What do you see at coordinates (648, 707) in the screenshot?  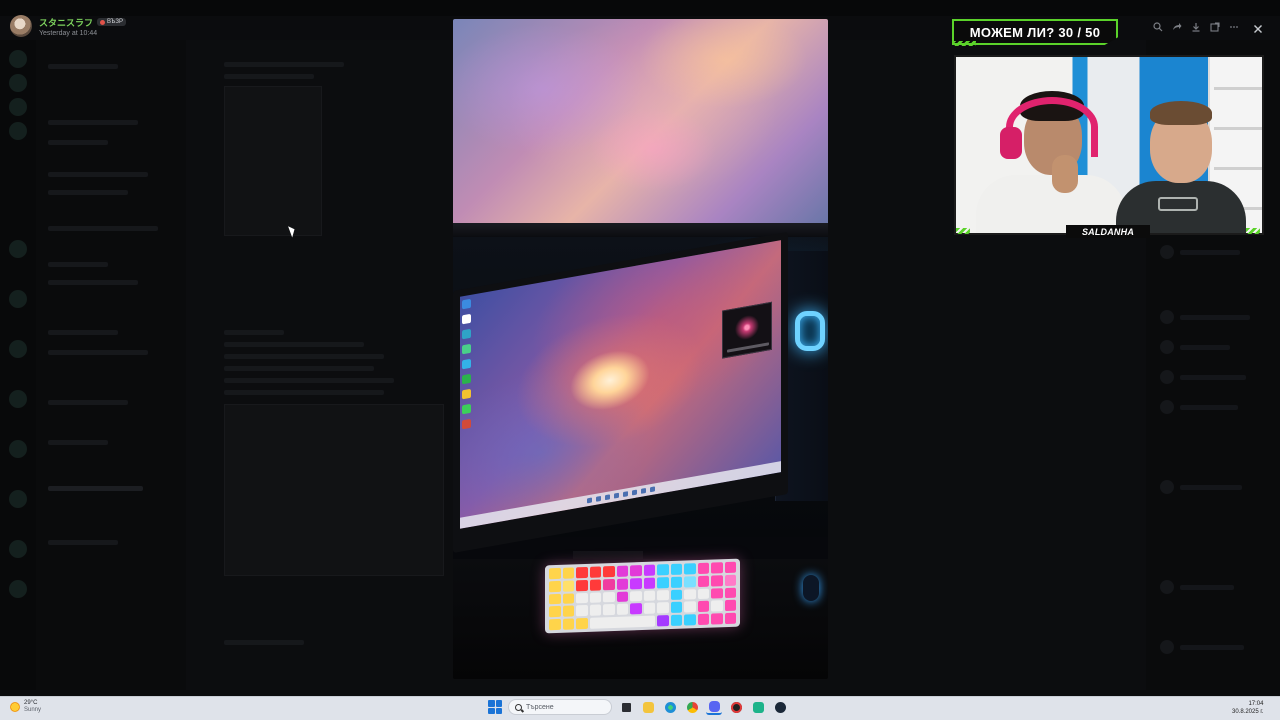 I see `file-explorer-icon` at bounding box center [648, 707].